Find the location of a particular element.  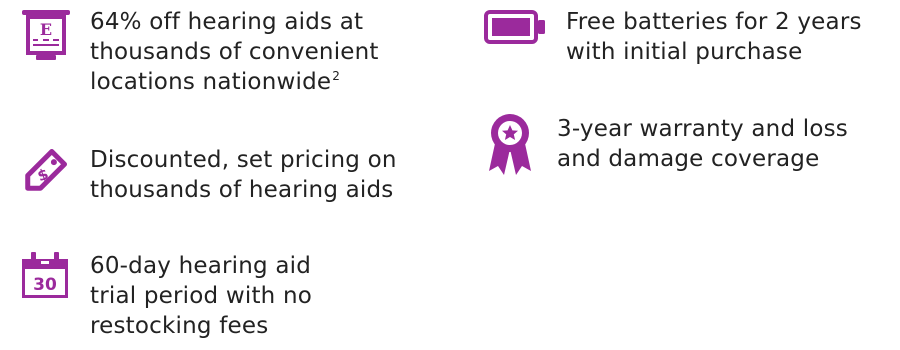

benefit-line: restocking fees is located at coordinates (179, 326).